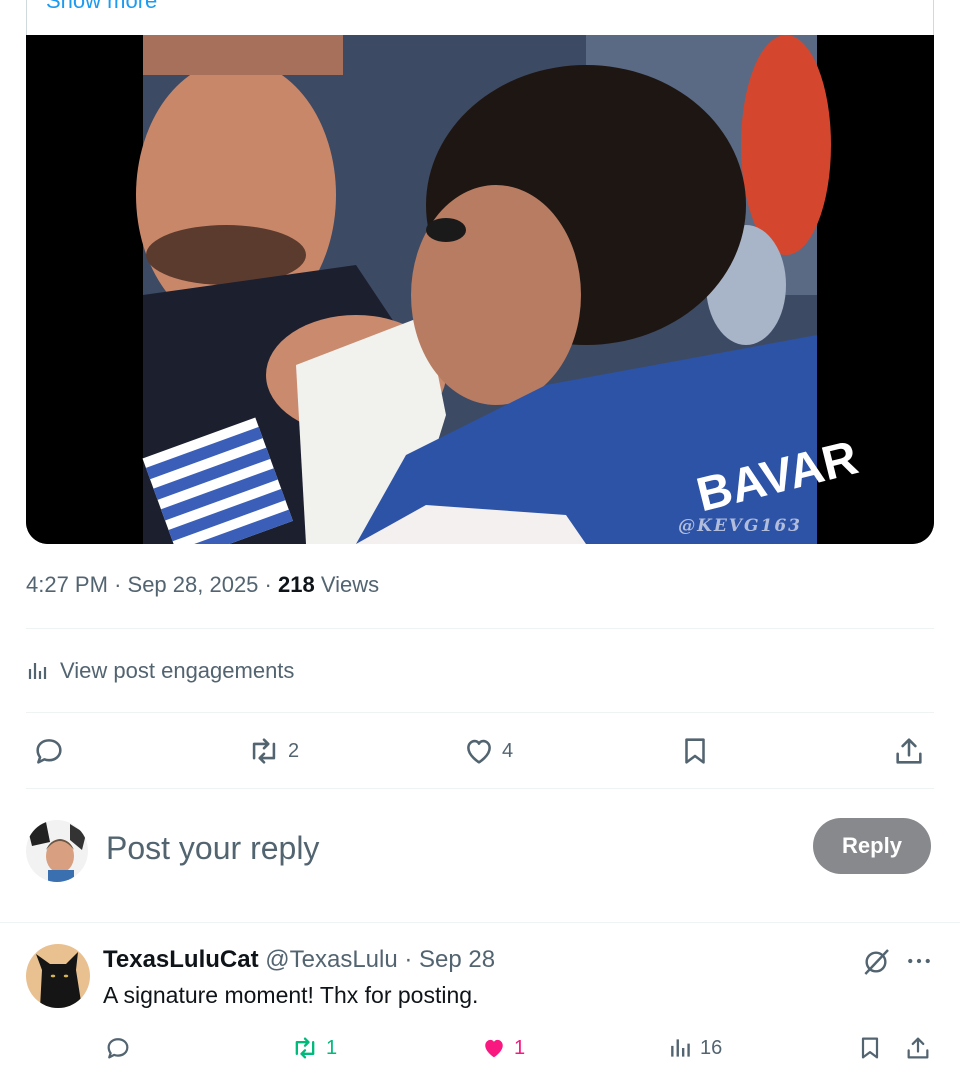  I want to click on reply-author-name: TexasLuluCat, so click(181, 959).